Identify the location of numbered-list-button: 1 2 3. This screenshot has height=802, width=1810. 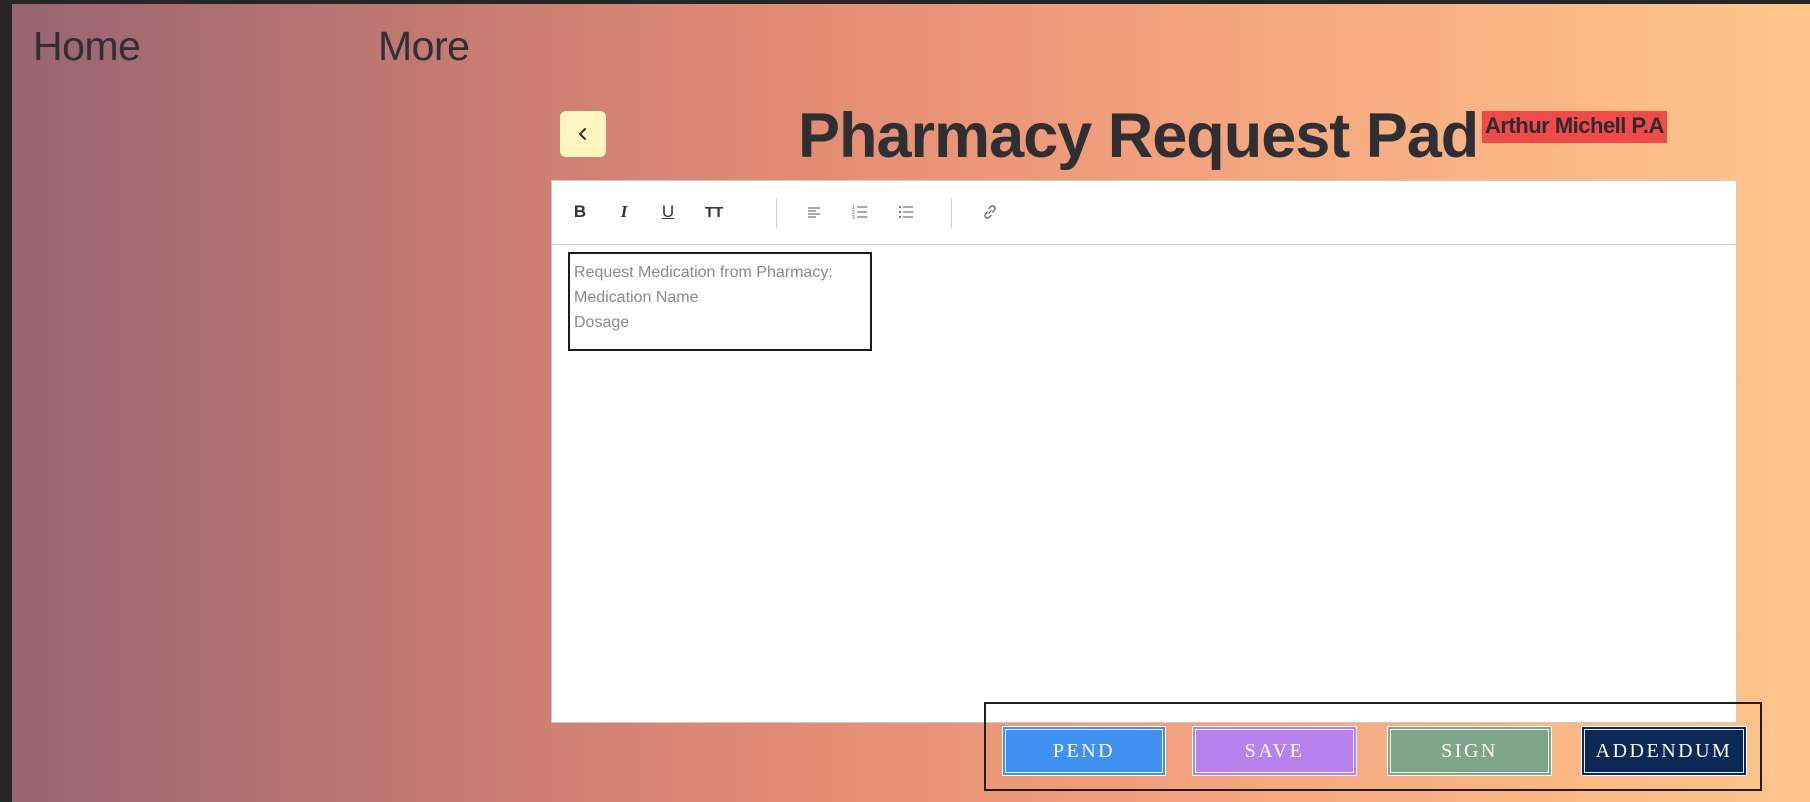
(860, 212).